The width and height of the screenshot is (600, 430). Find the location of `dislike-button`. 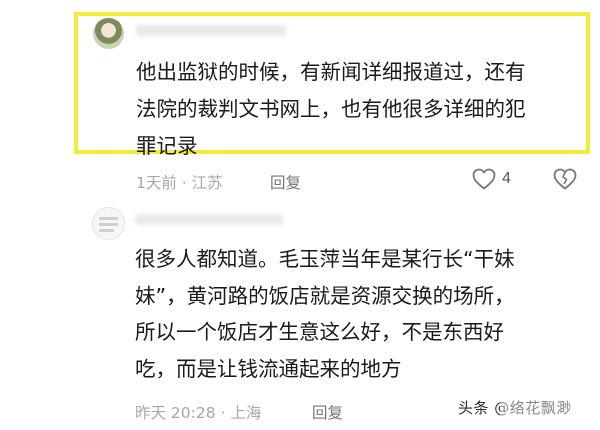

dislike-button is located at coordinates (565, 181).